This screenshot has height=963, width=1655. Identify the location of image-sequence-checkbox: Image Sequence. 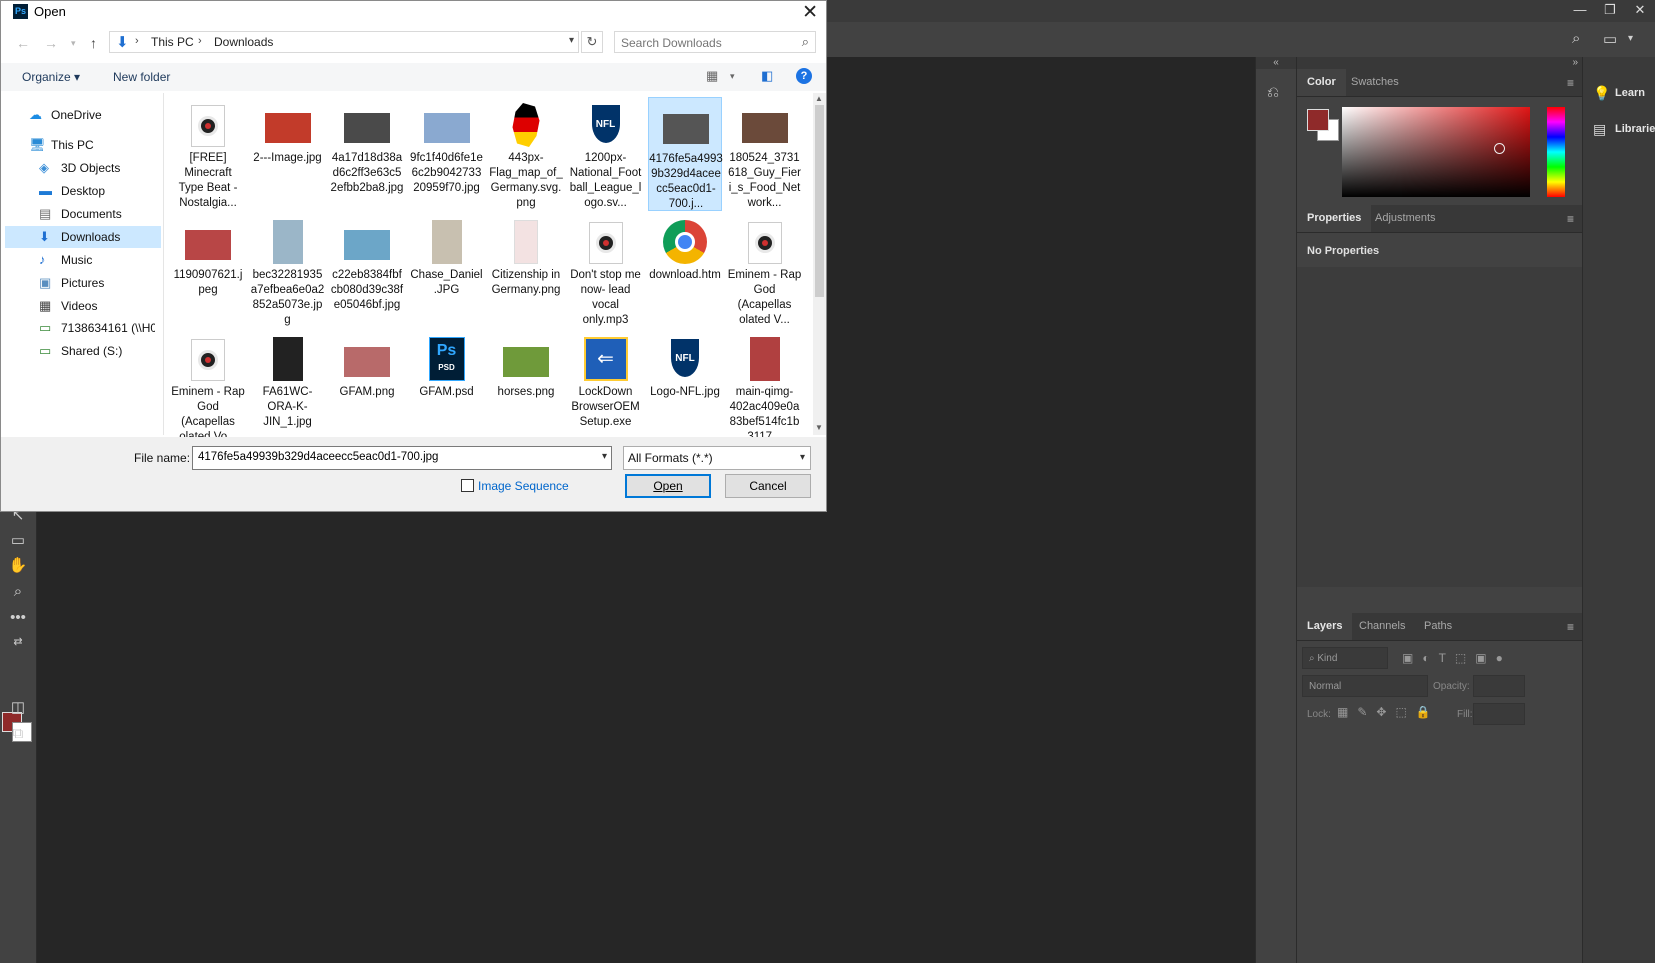
(515, 486).